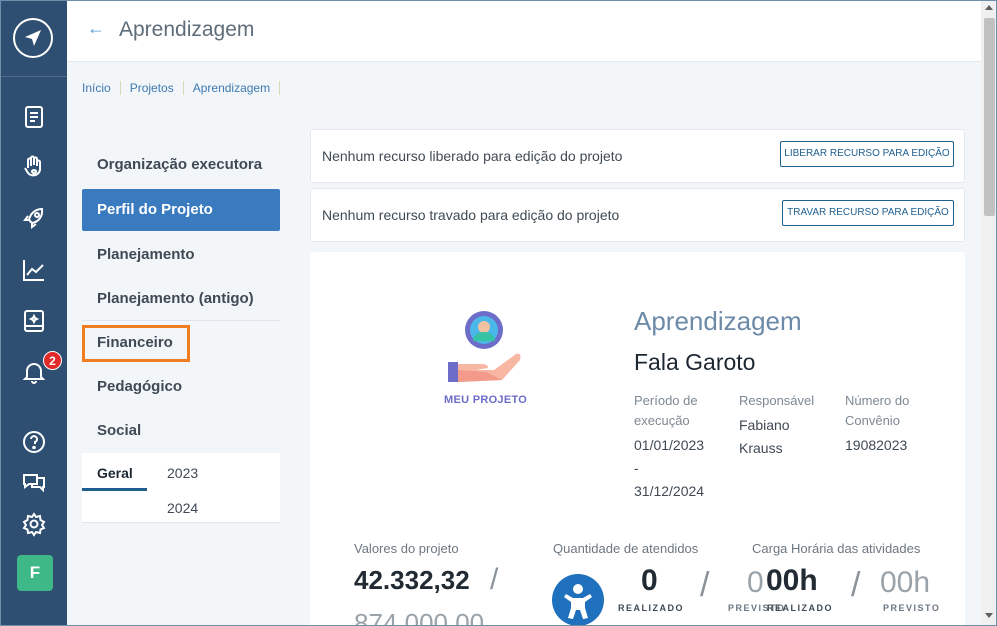 Image resolution: width=997 pixels, height=626 pixels. What do you see at coordinates (755, 582) in the screenshot?
I see `attendees-planned: 0` at bounding box center [755, 582].